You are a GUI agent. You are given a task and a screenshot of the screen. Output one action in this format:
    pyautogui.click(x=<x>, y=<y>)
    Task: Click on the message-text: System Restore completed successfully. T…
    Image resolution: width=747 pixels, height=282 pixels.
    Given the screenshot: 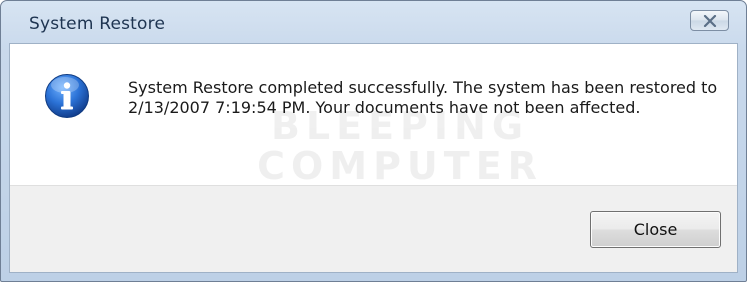 What is the action you would take?
    pyautogui.click(x=423, y=97)
    